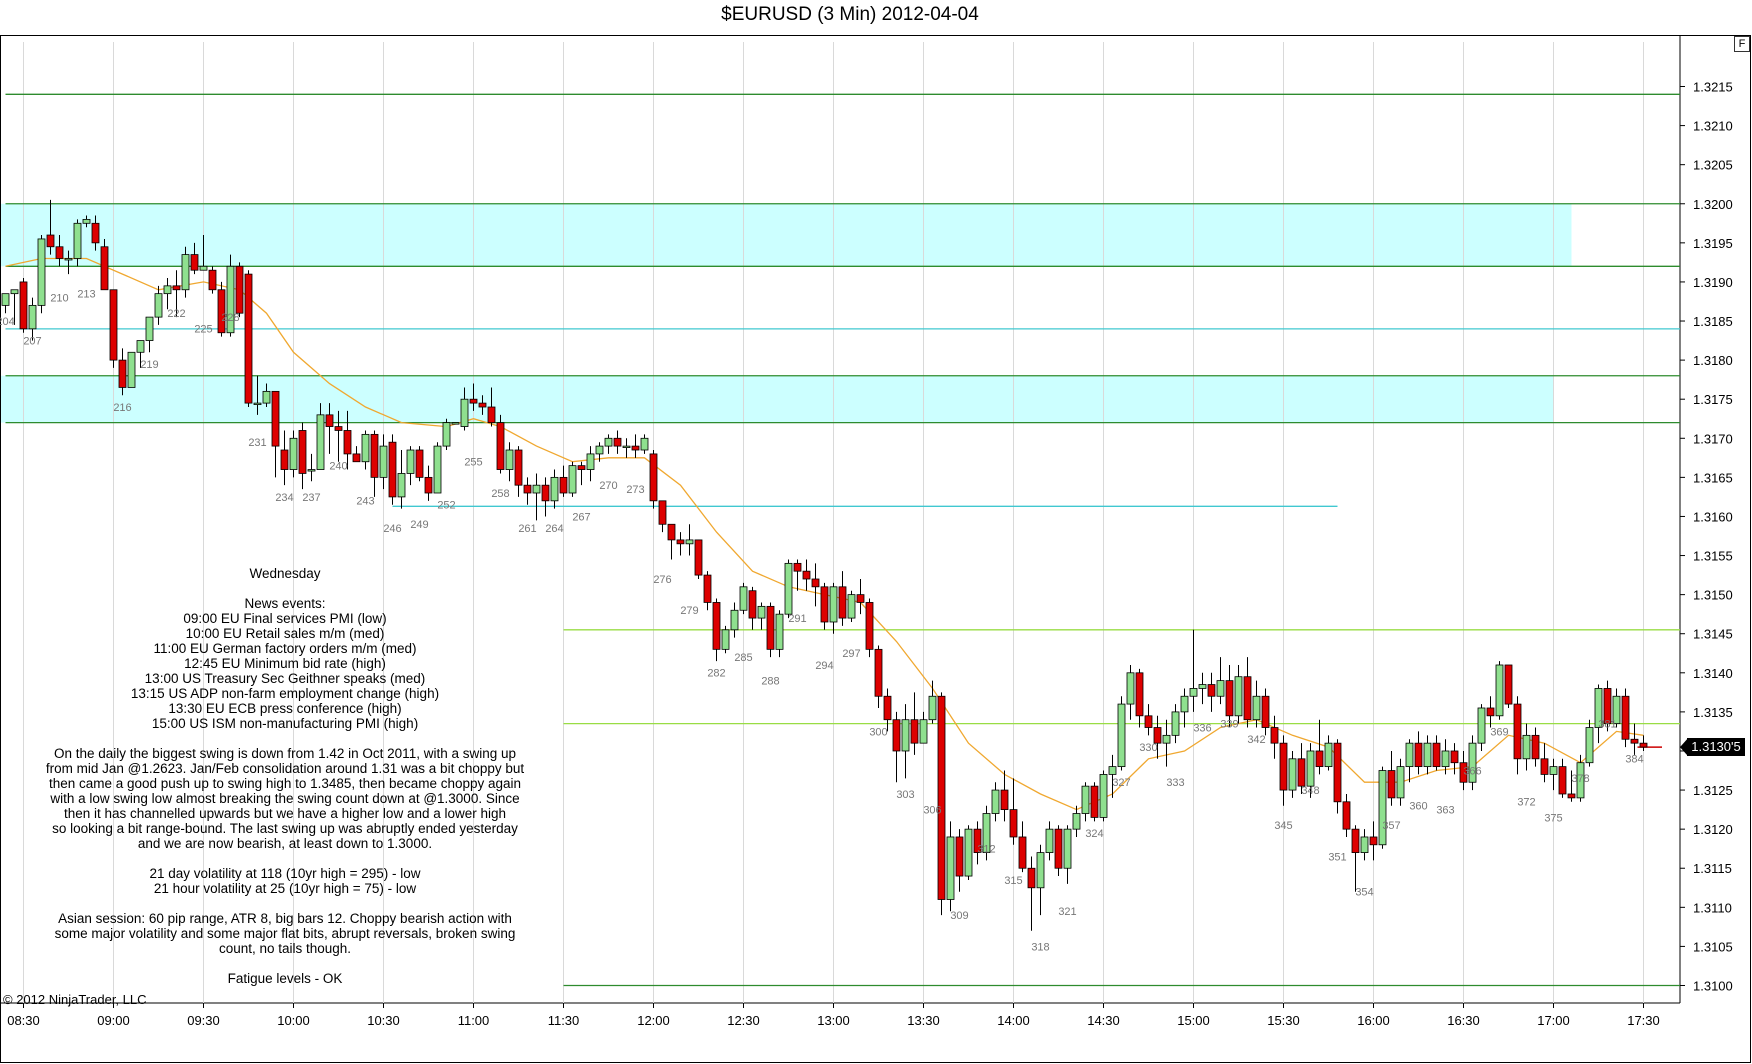 Image resolution: width=1752 pixels, height=1064 pixels. What do you see at coordinates (527, 529) in the screenshot?
I see `bar-count-label: 261` at bounding box center [527, 529].